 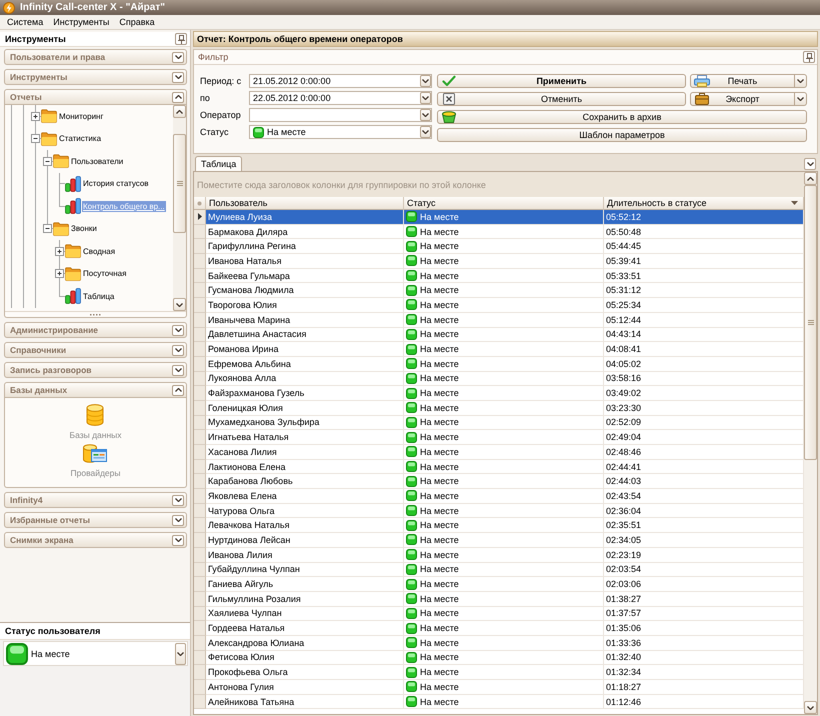 I want to click on print-button: Печать, so click(x=742, y=81).